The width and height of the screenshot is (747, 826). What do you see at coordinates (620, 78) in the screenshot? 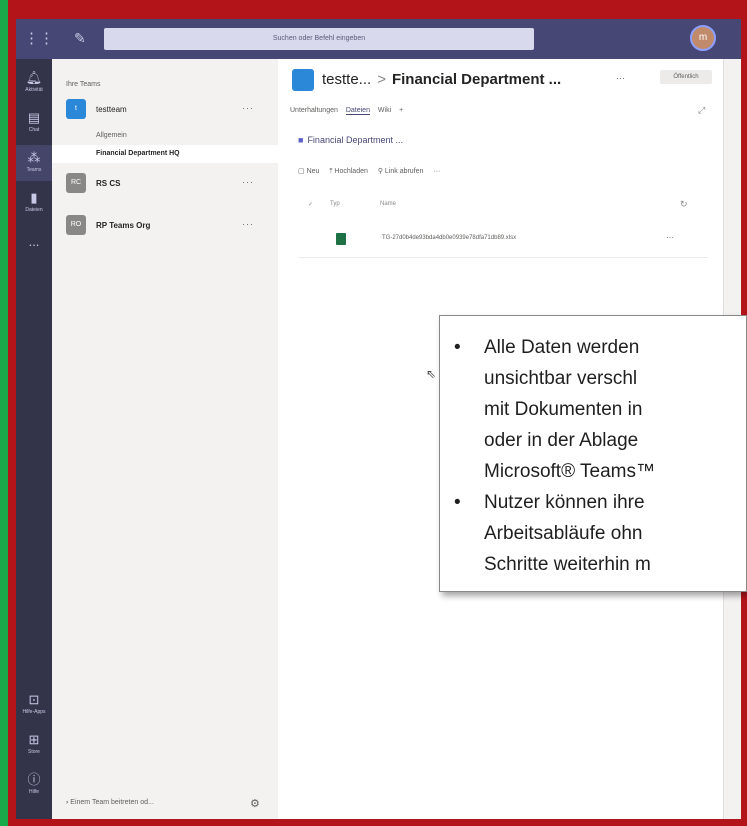
I see `channel-more-icon: ···` at bounding box center [620, 78].